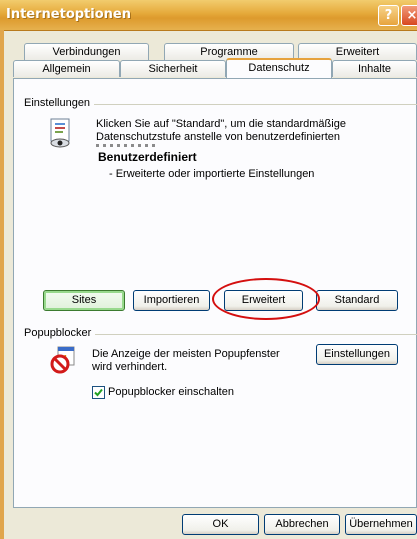 This screenshot has height=539, width=417. What do you see at coordinates (63, 360) in the screenshot?
I see `popup-blocker-icon: !` at bounding box center [63, 360].